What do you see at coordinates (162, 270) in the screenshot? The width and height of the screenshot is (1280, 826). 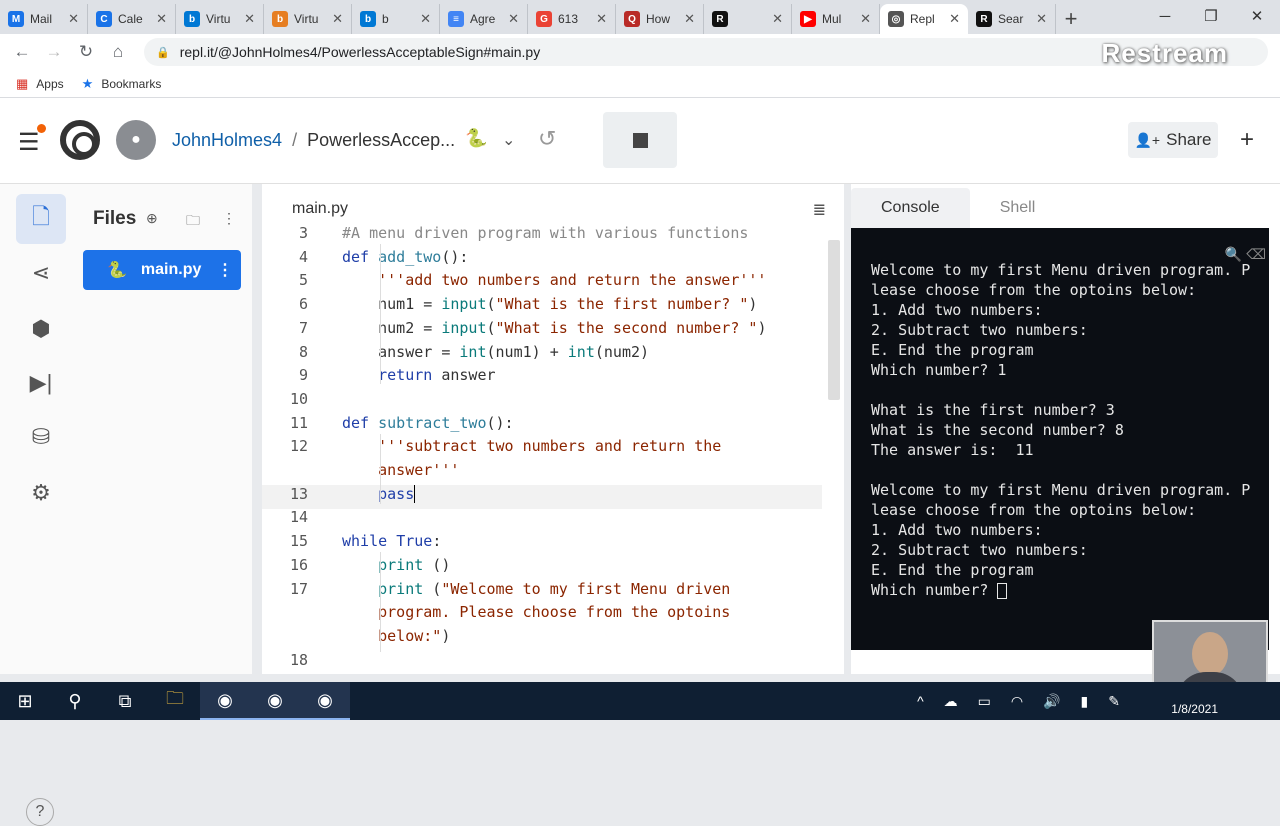 I see `file-item-main-py: 🐍 main.py ⋮` at bounding box center [162, 270].